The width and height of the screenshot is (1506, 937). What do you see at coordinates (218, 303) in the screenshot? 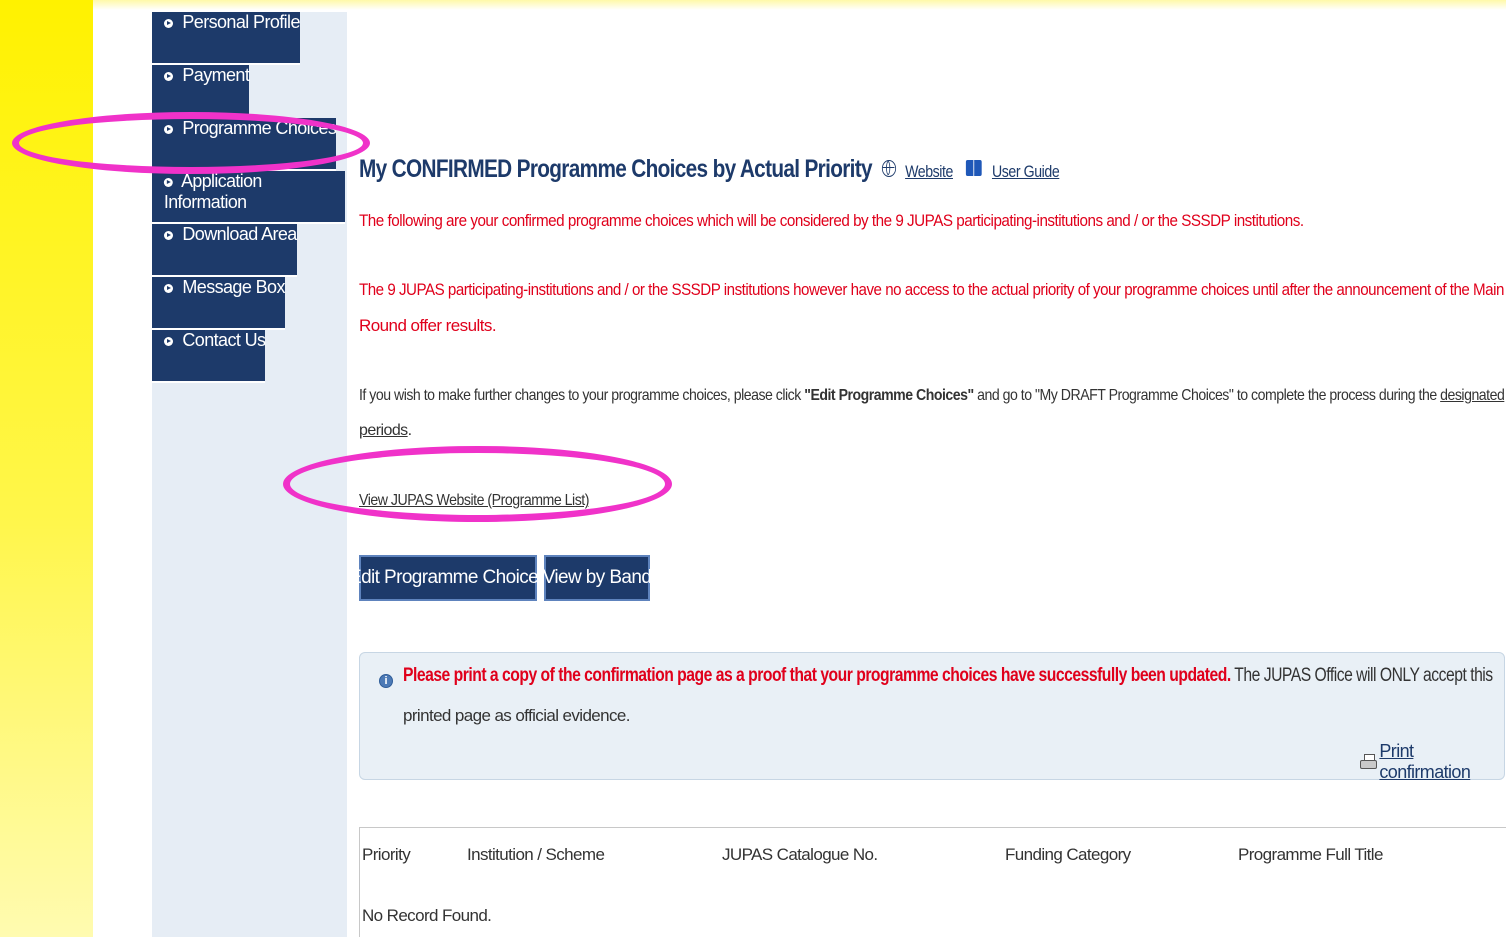
I see `sidebar-item-message-box: Message Box` at bounding box center [218, 303].